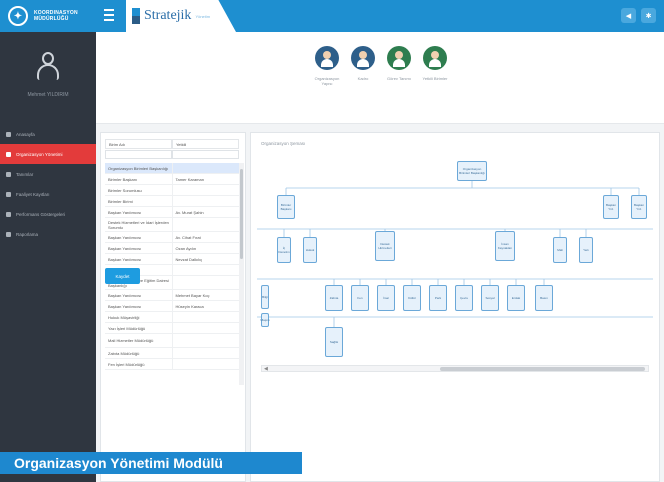 This screenshot has width=664, height=482. I want to click on sidebar-item-5: Raporlama, so click(48, 234).